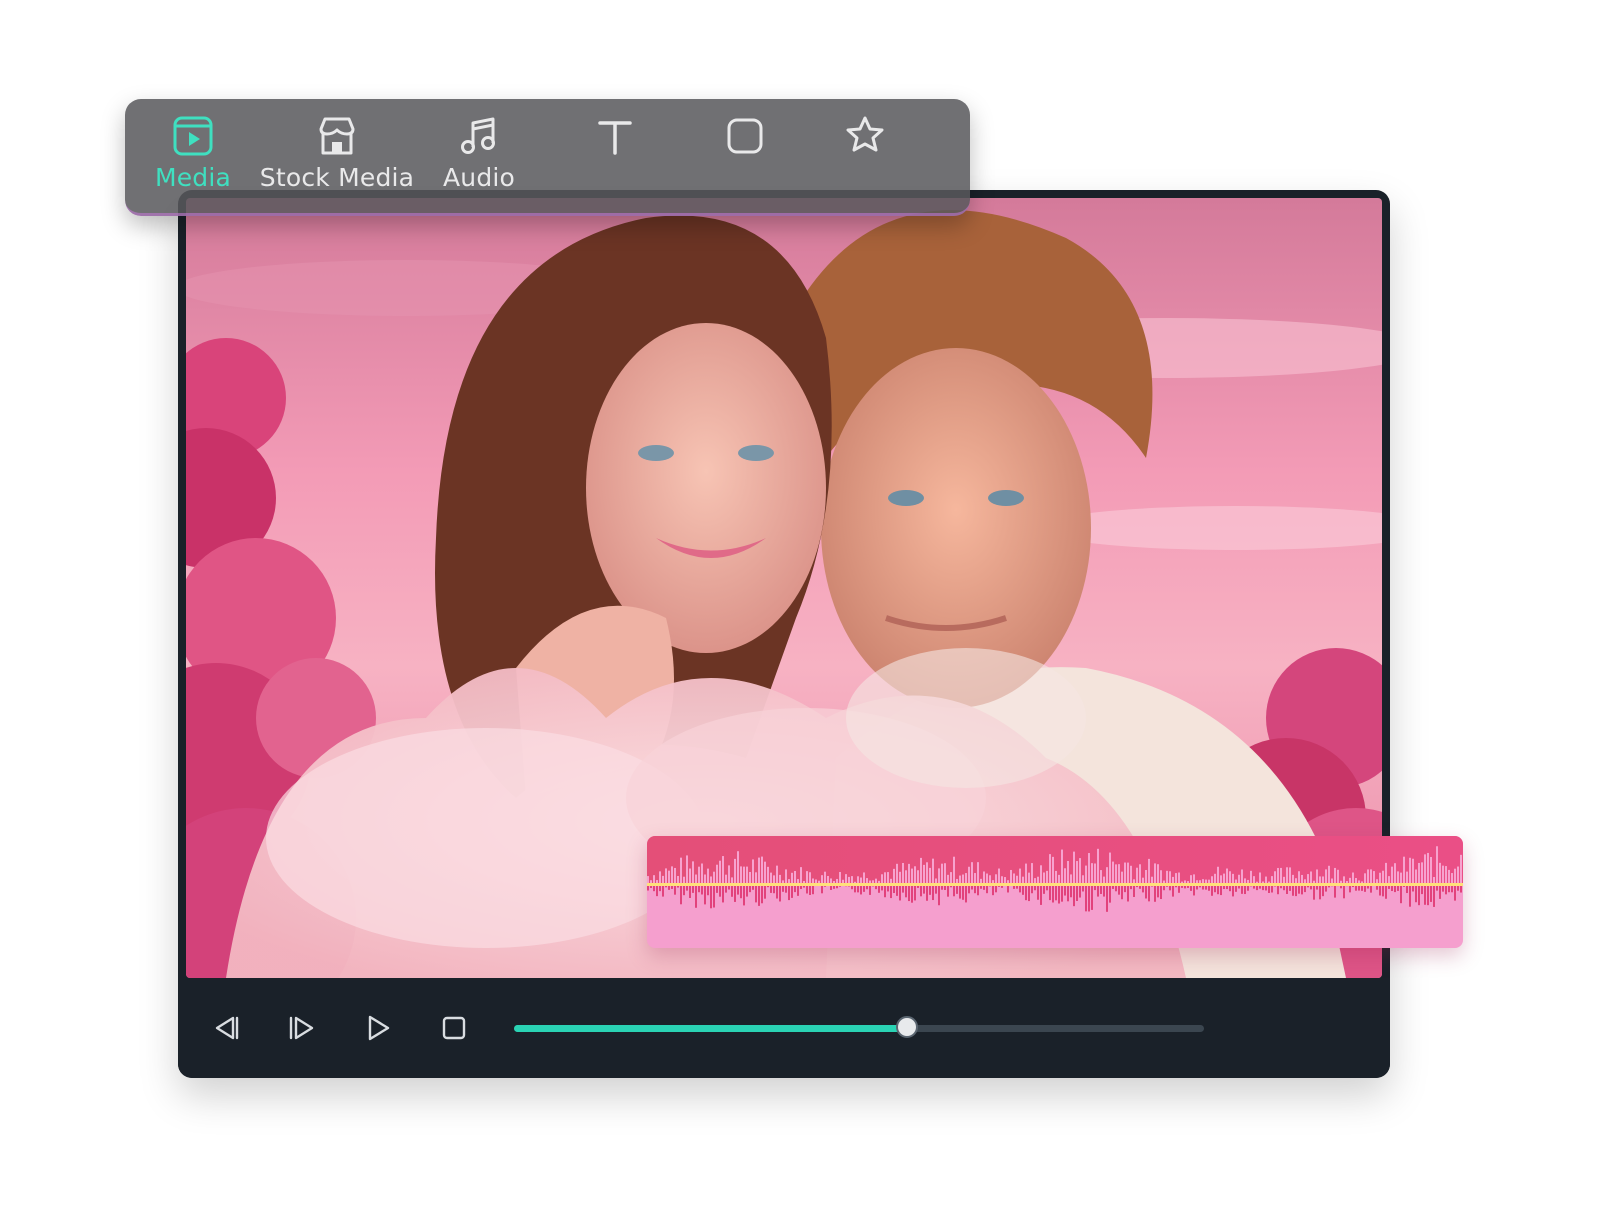  Describe the element at coordinates (907, 1027) in the screenshot. I see `progress-handle` at that location.